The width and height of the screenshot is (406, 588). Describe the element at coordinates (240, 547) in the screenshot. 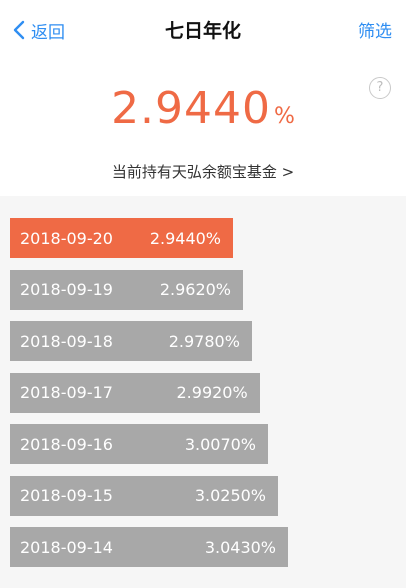

I see `row-value: 3.0430%` at that location.